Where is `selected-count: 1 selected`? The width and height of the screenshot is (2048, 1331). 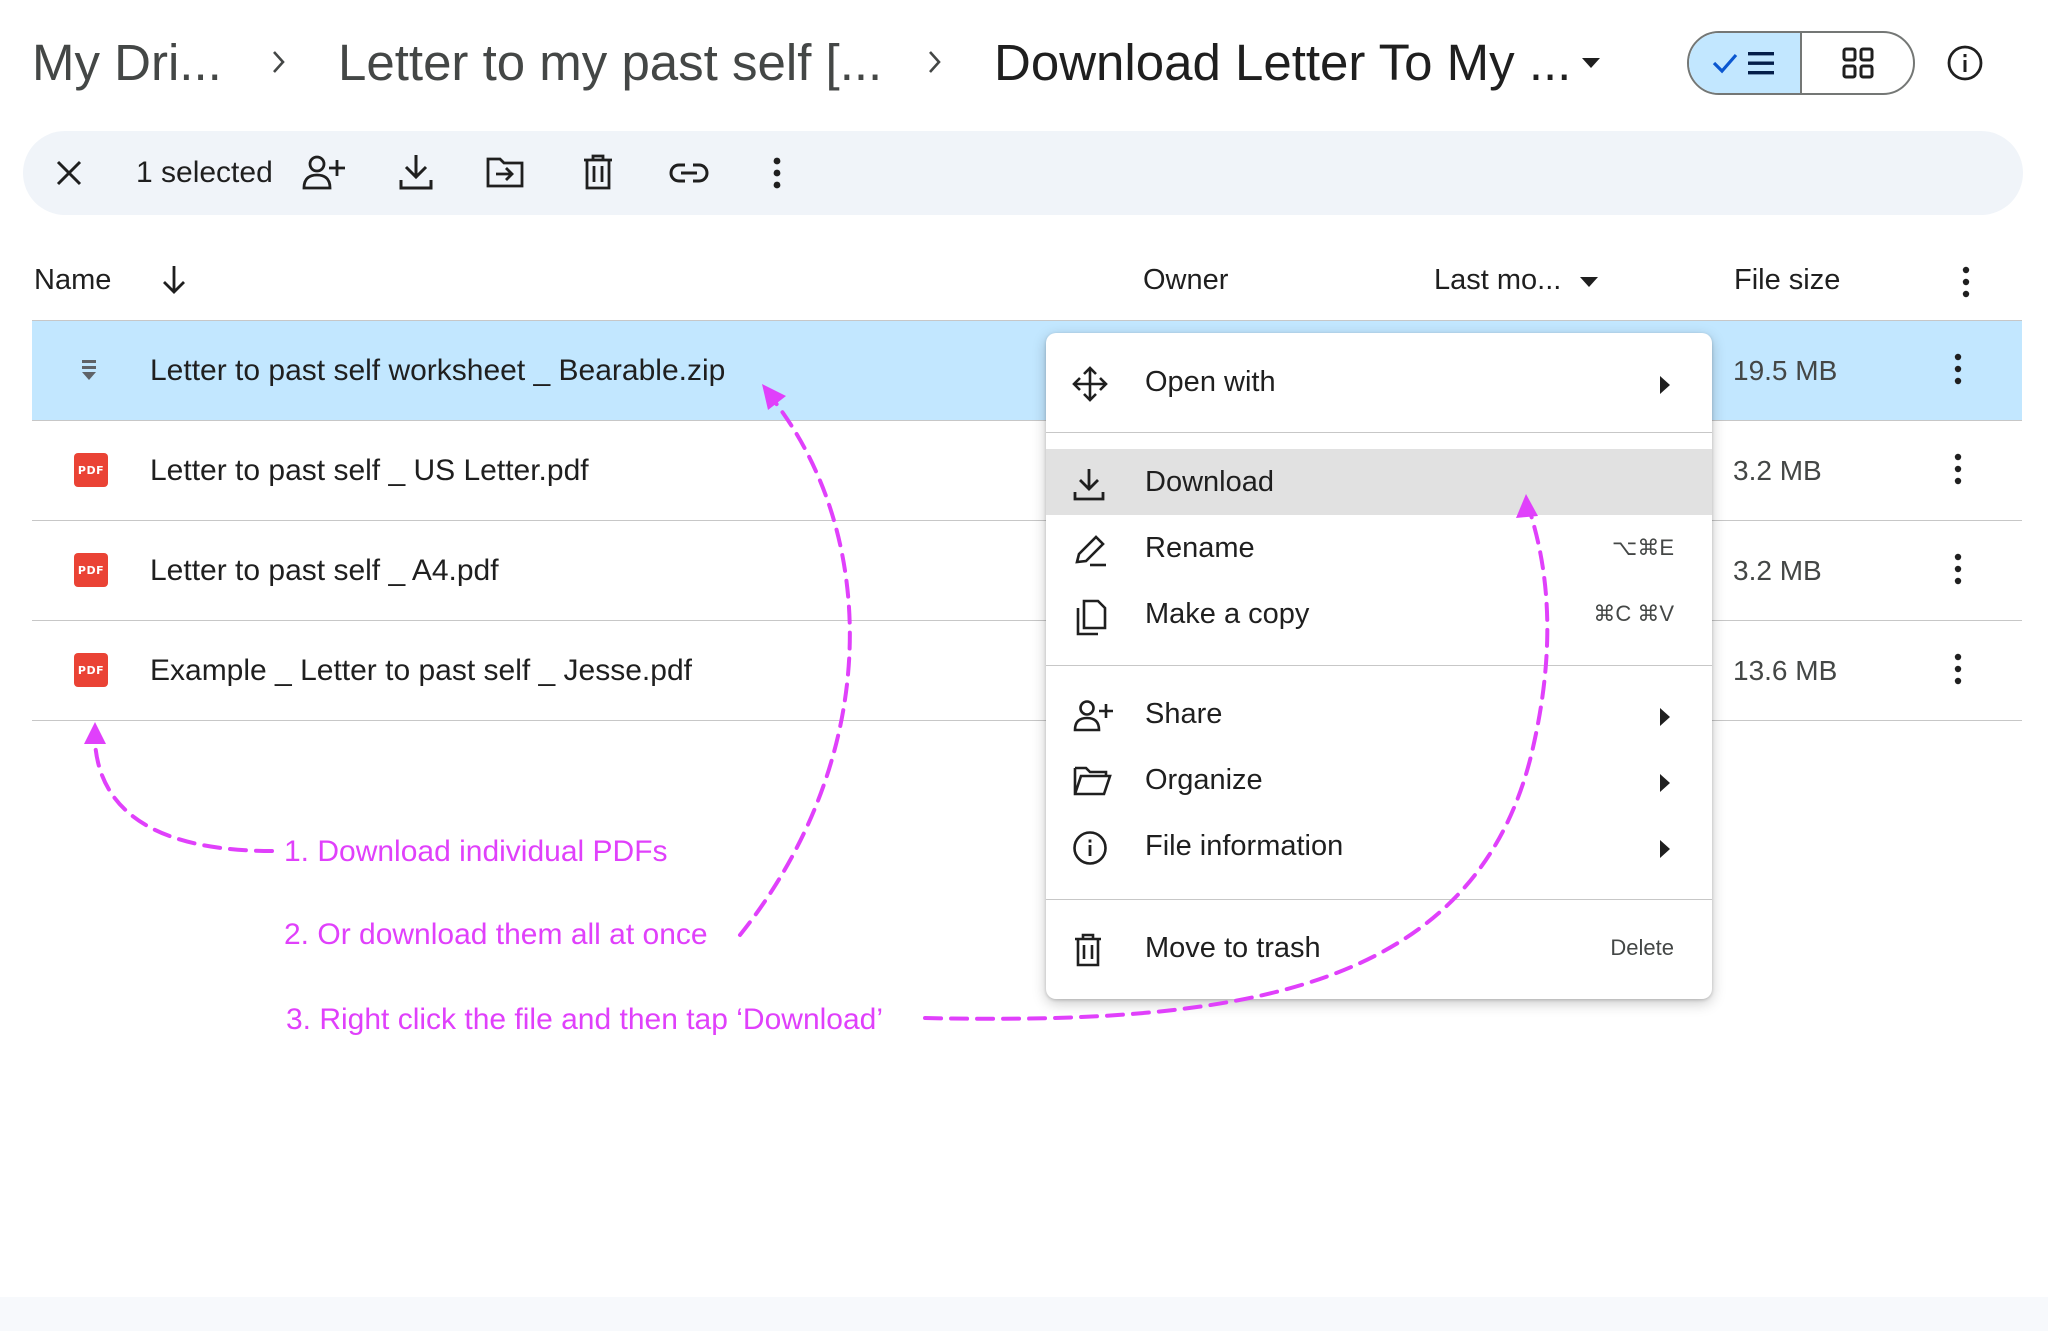
selected-count: 1 selected is located at coordinates (204, 172).